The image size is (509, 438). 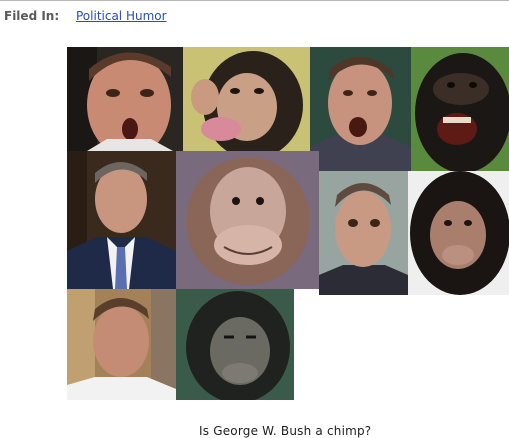 I want to click on collage-caption: Is George W. Bush a chimp?, so click(x=285, y=431).